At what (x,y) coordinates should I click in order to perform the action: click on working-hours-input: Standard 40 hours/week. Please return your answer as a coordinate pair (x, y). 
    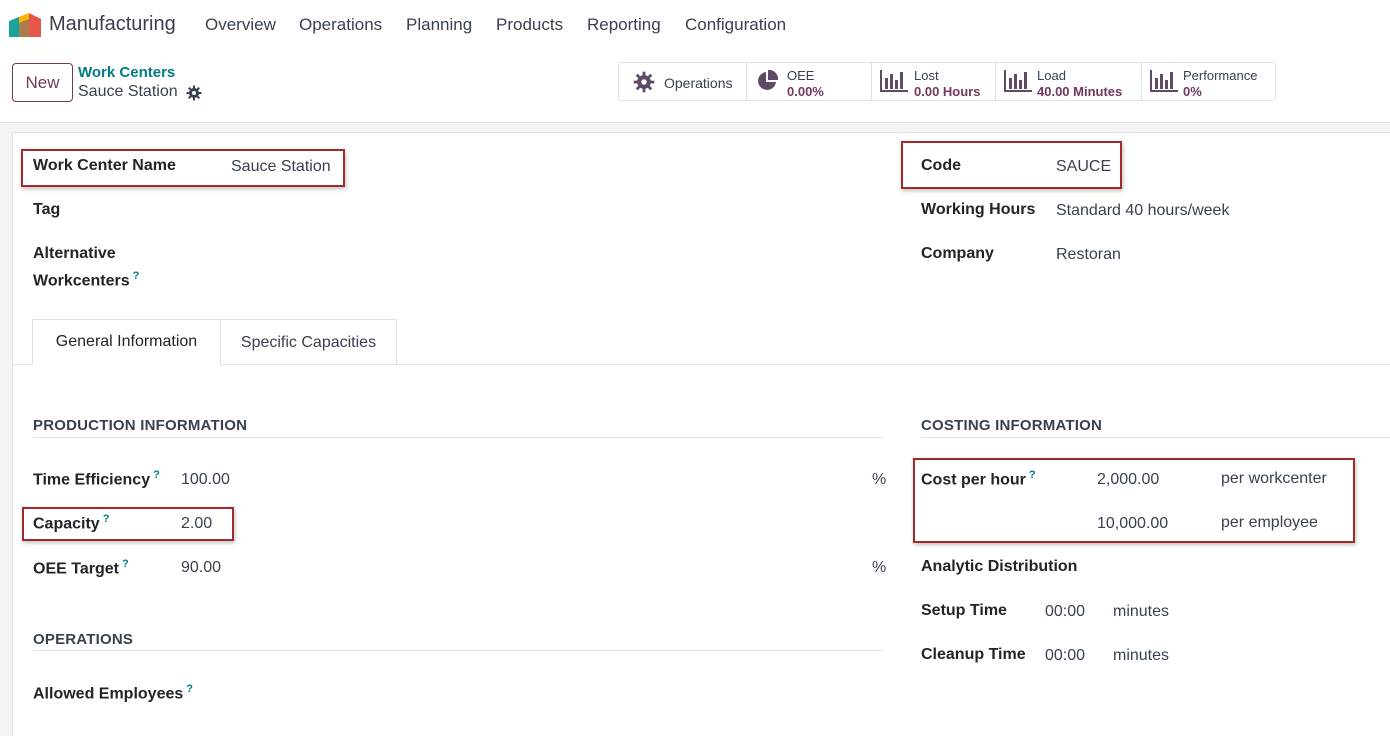
    Looking at the image, I should click on (1142, 211).